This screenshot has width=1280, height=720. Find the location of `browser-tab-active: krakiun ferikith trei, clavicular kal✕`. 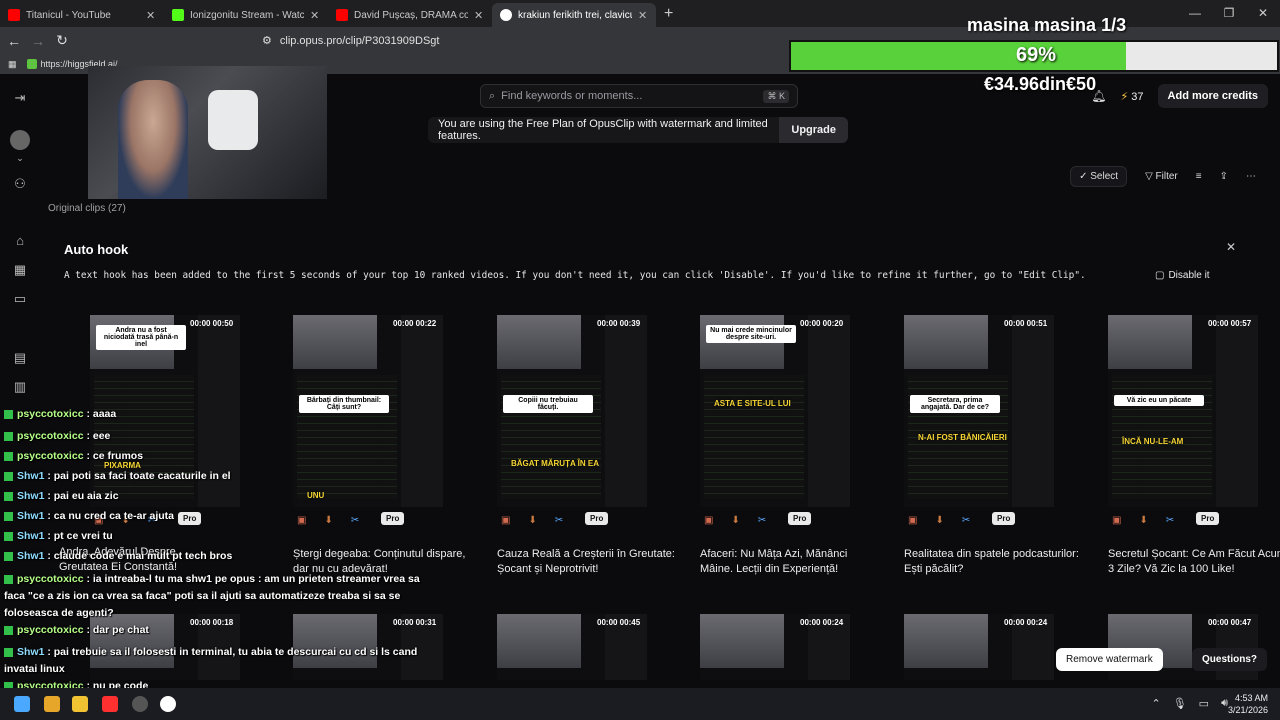

browser-tab-active: krakiun ferikith trei, clavicular kal✕ is located at coordinates (574, 15).